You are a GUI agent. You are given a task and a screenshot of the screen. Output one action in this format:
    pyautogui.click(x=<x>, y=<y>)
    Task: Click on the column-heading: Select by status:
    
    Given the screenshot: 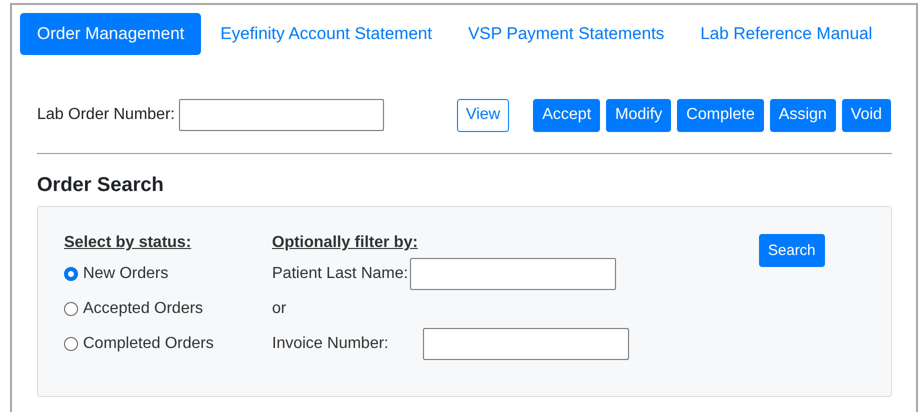 What is the action you would take?
    pyautogui.click(x=128, y=243)
    